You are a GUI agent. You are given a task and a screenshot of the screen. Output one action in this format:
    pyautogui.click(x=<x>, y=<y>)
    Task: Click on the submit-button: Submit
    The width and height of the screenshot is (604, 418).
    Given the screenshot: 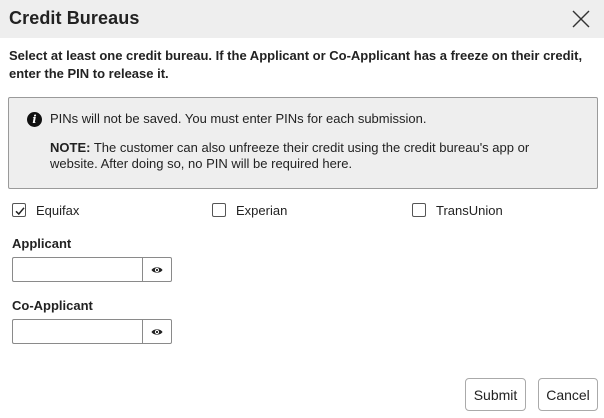 What is the action you would take?
    pyautogui.click(x=495, y=394)
    